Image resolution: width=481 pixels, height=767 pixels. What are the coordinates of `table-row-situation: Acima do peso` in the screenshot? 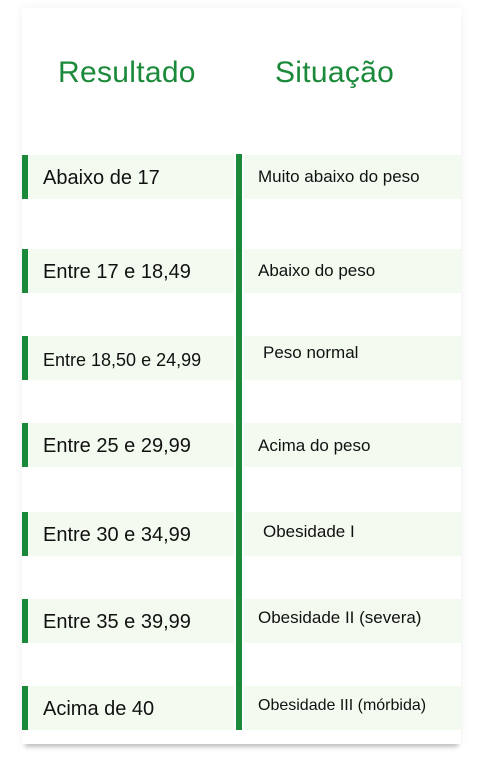 It's located at (352, 445).